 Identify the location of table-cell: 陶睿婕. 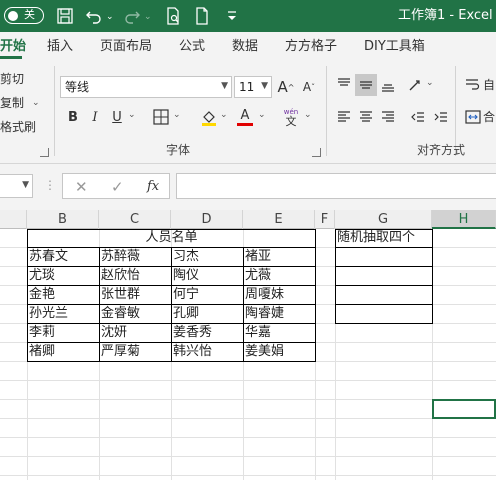
(279, 314).